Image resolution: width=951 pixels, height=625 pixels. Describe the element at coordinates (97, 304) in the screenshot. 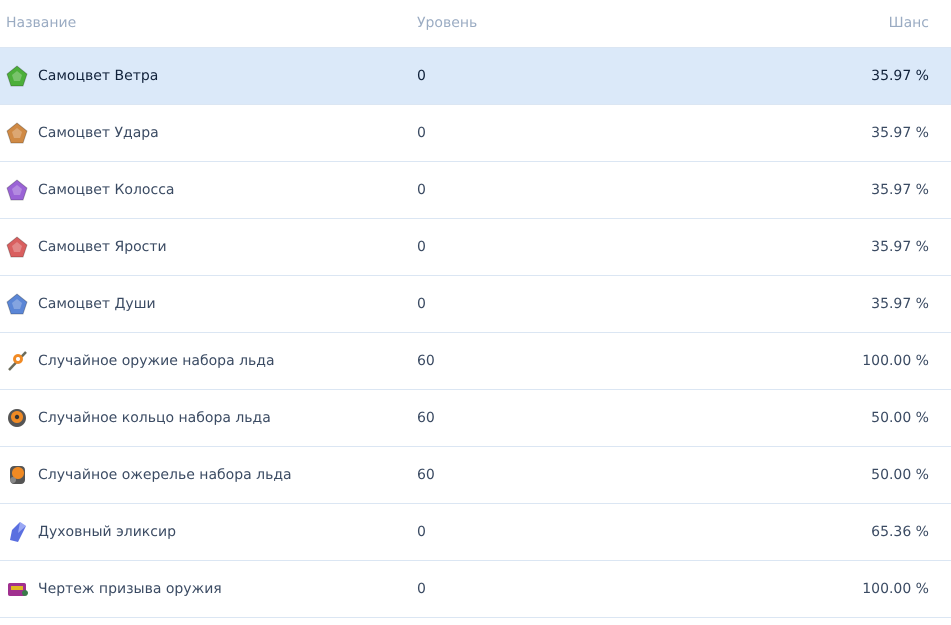

I see `item-name: Самоцвет Души` at that location.